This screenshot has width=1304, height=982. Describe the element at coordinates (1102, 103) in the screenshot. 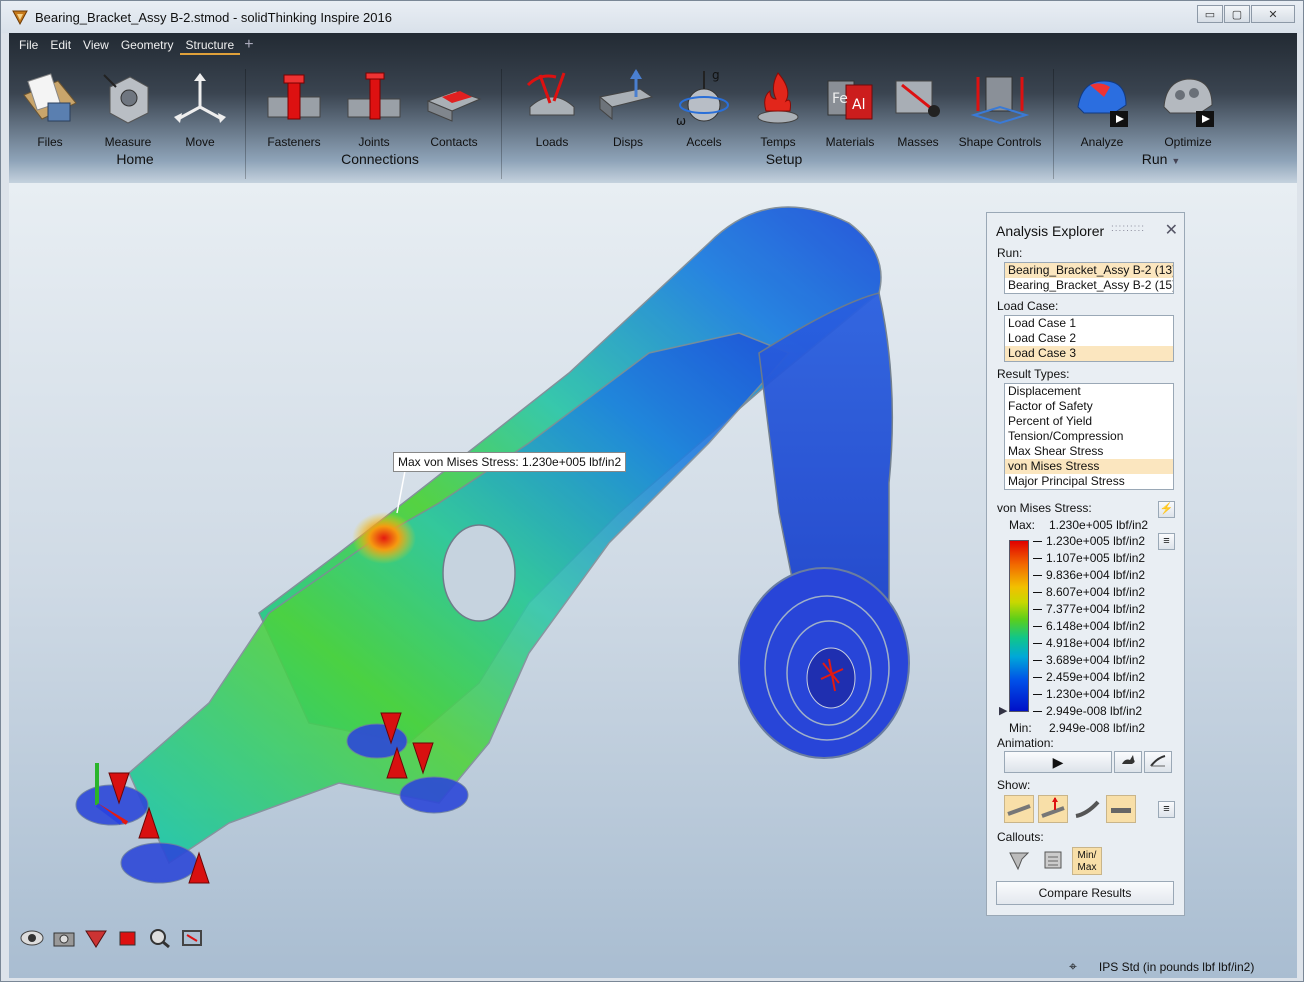

I see `analyze-icon` at that location.